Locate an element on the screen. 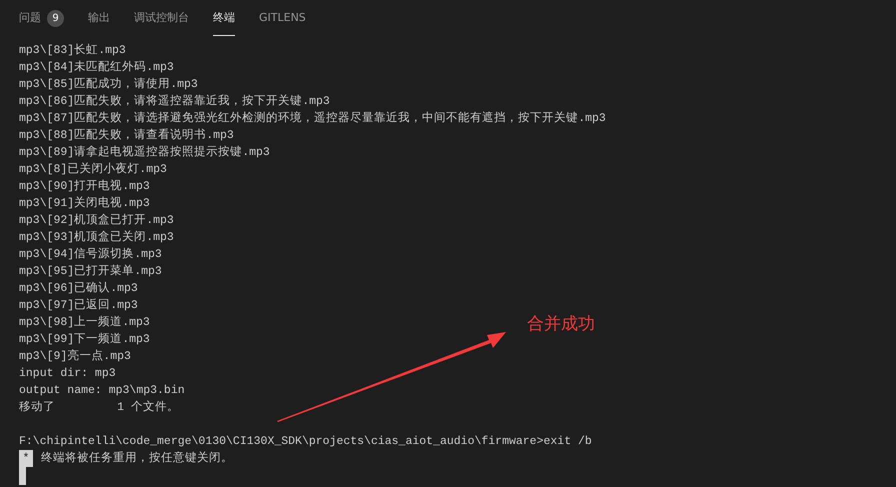  annotation-label: 合并成功 is located at coordinates (561, 324).